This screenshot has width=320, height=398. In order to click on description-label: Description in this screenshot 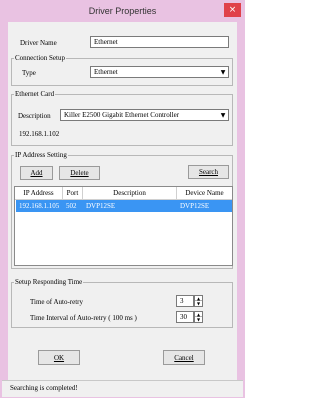, I will do `click(34, 116)`.